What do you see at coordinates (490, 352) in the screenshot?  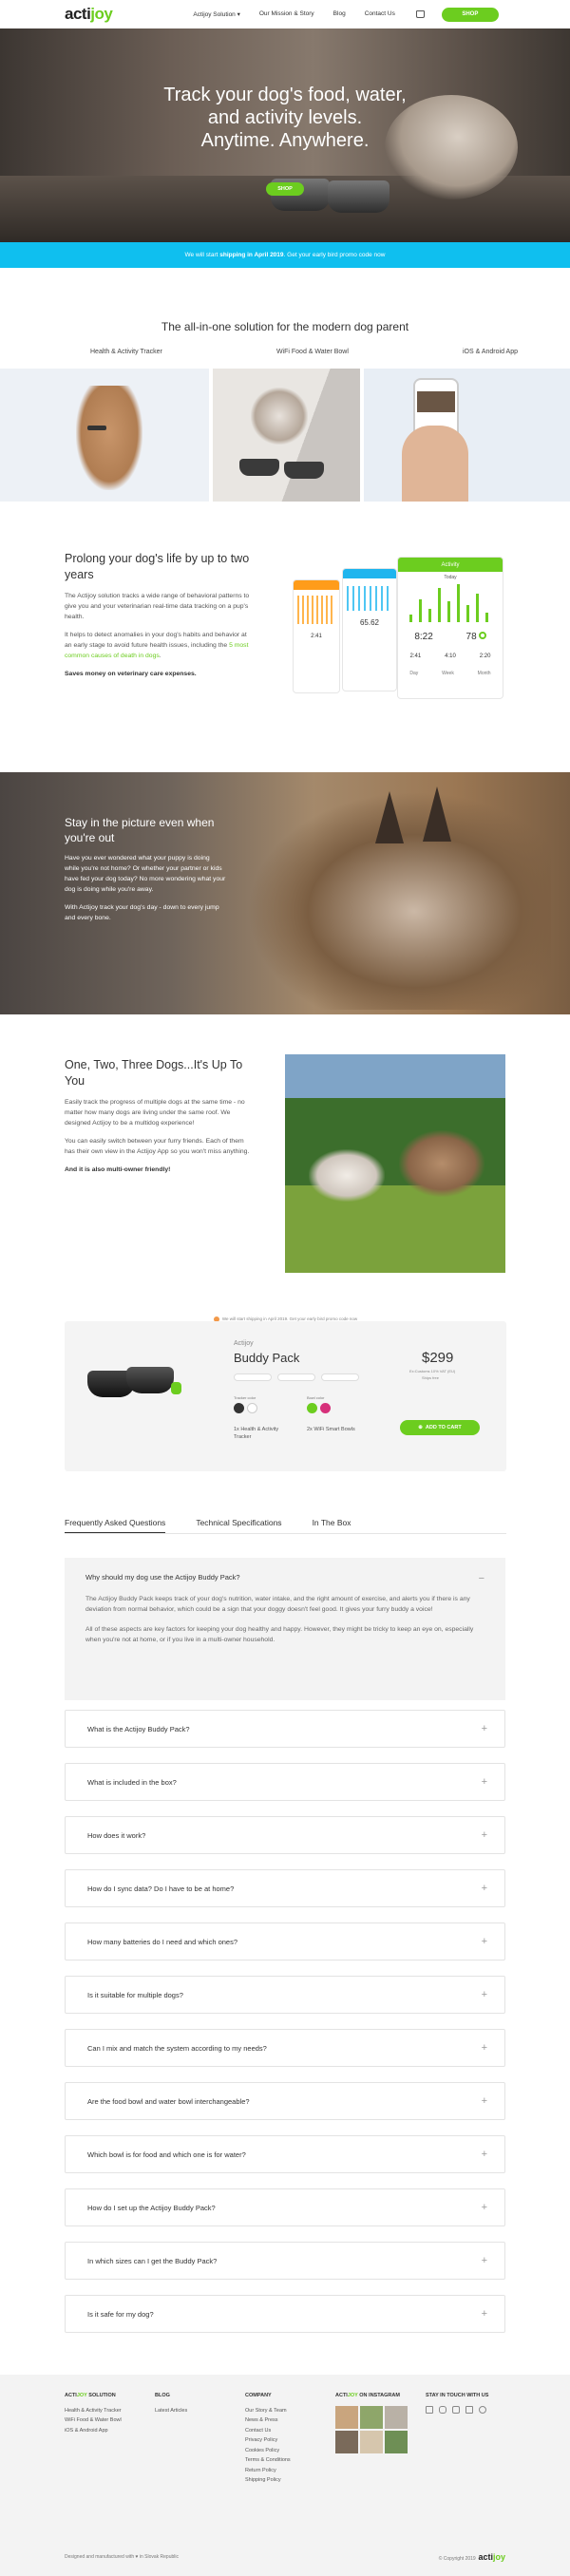 I see `solution-tab-app: iOS & Android App` at bounding box center [490, 352].